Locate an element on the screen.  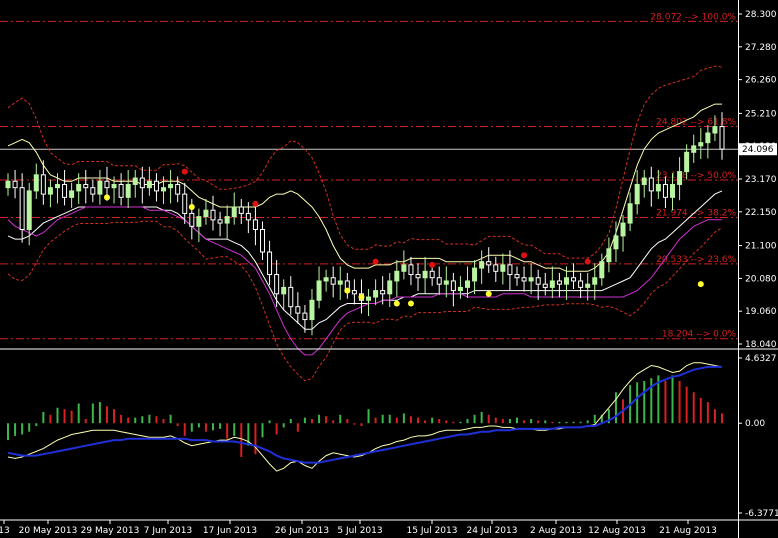
y-tick-label: 20.080 is located at coordinates (761, 279).